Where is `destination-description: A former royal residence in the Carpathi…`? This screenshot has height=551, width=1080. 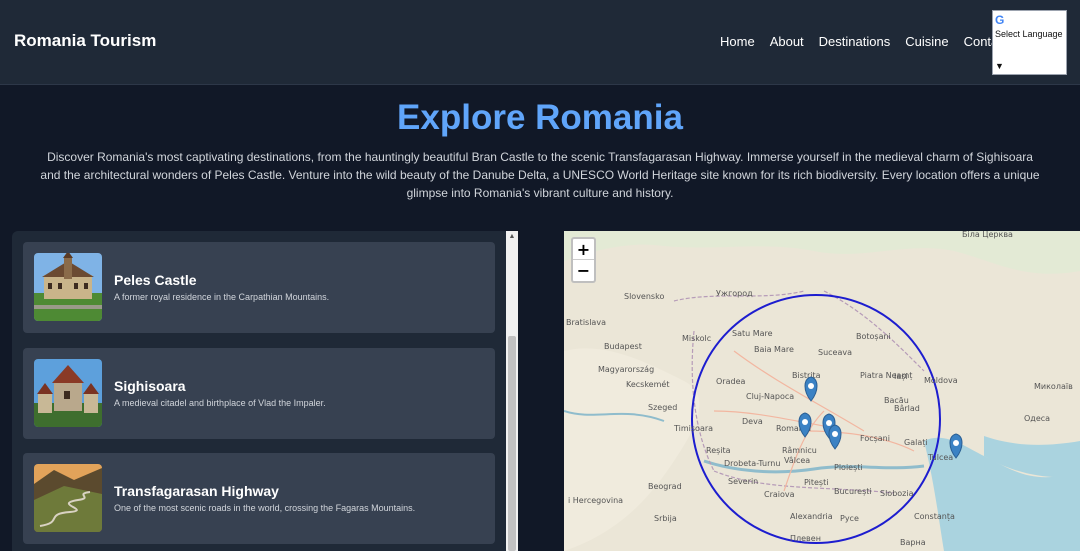
destination-description: A former royal residence in the Carpathi… is located at coordinates (222, 297).